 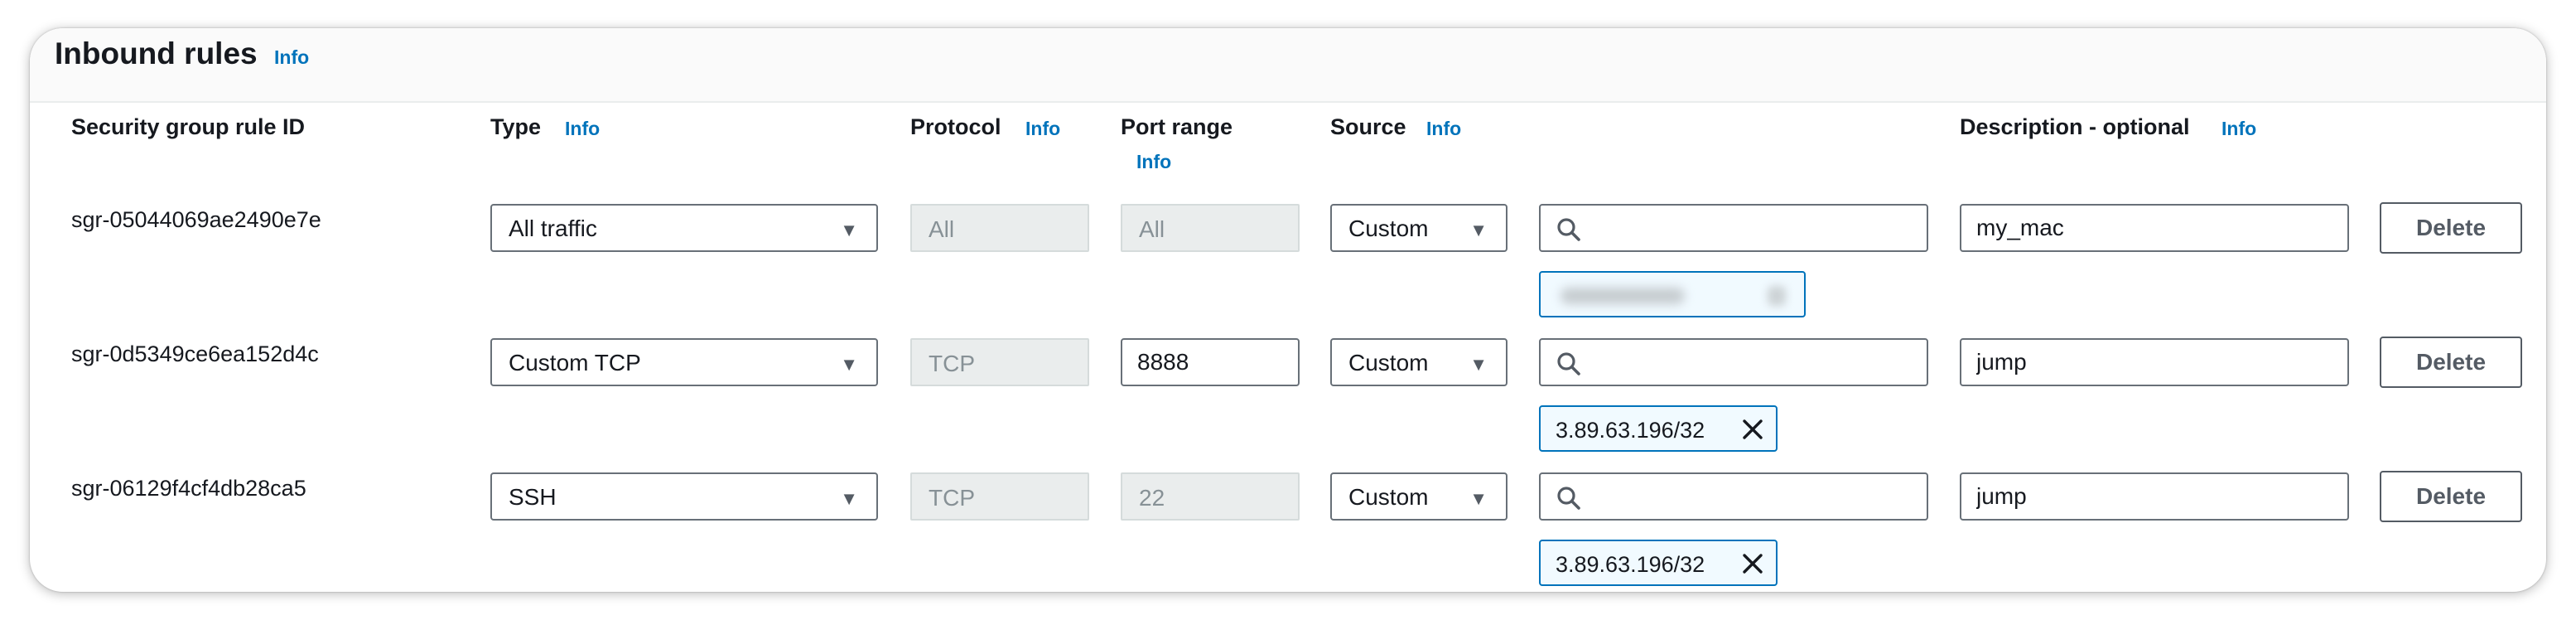 What do you see at coordinates (1043, 129) in the screenshot?
I see `protocol-info-link: Info` at bounding box center [1043, 129].